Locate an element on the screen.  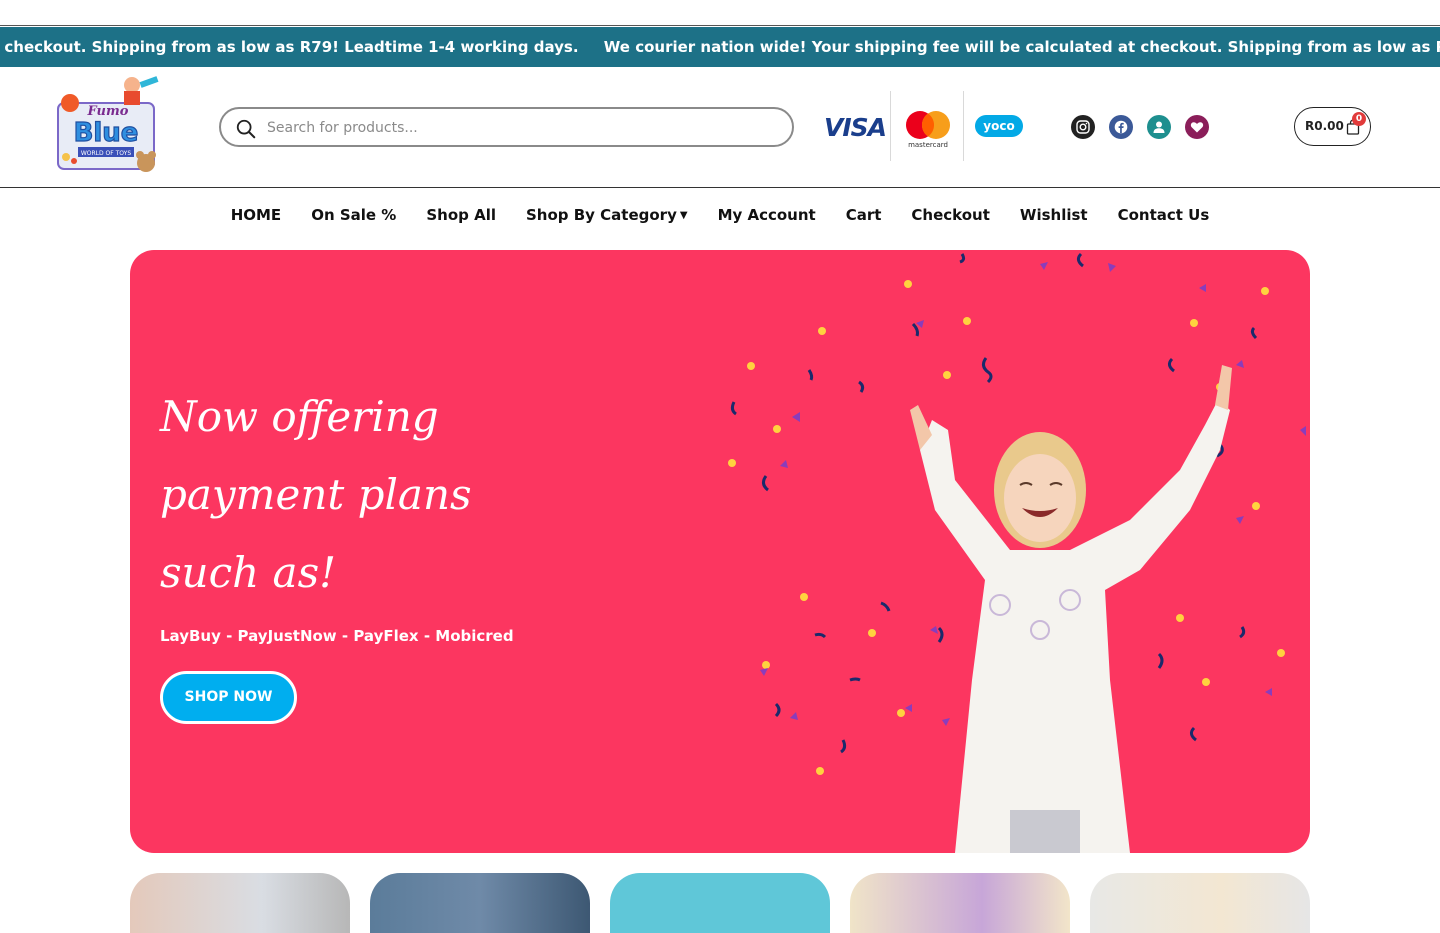
nav-shop-by-category-label: Shop By Category is located at coordinates (601, 215).